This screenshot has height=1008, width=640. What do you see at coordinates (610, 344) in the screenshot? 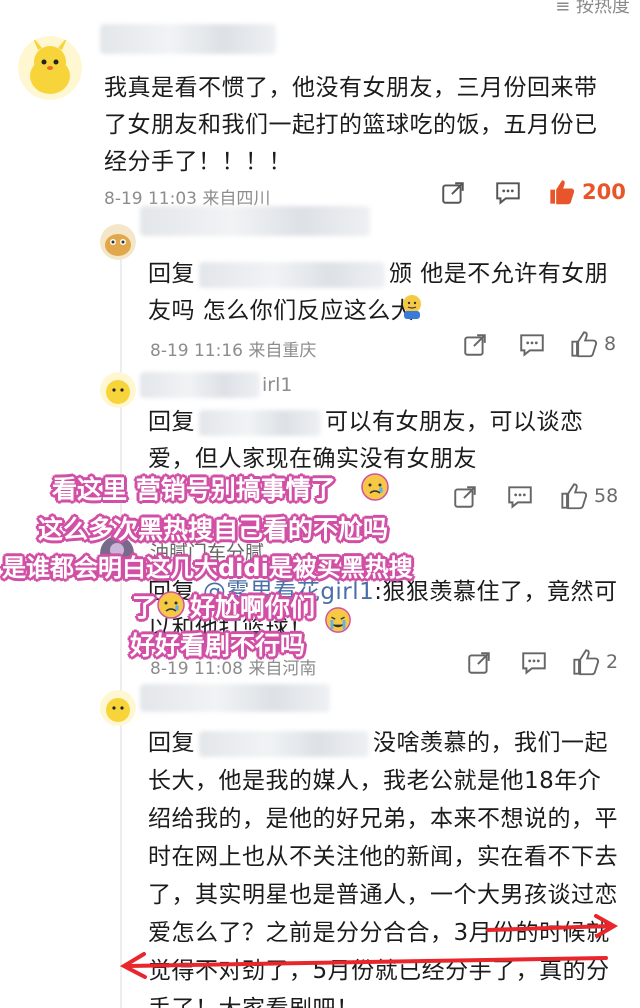
I see `like-count: 8` at bounding box center [610, 344].